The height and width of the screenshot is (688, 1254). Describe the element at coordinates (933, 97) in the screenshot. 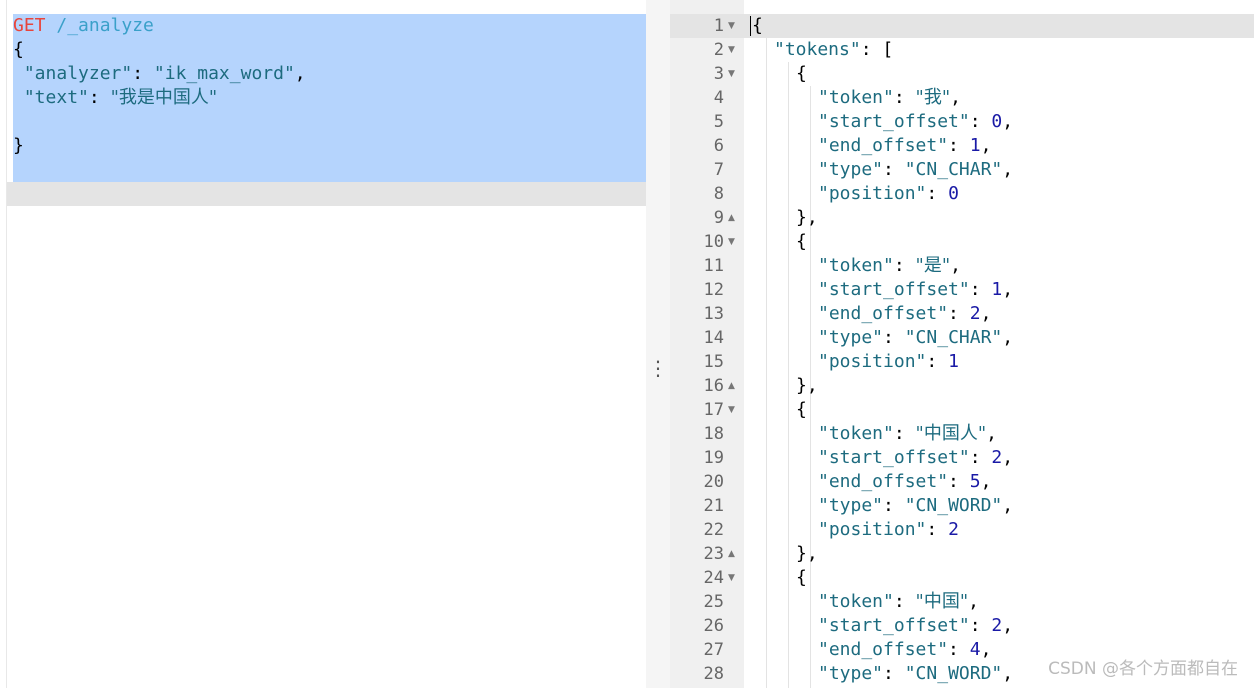

I see `json-string: "我"` at that location.